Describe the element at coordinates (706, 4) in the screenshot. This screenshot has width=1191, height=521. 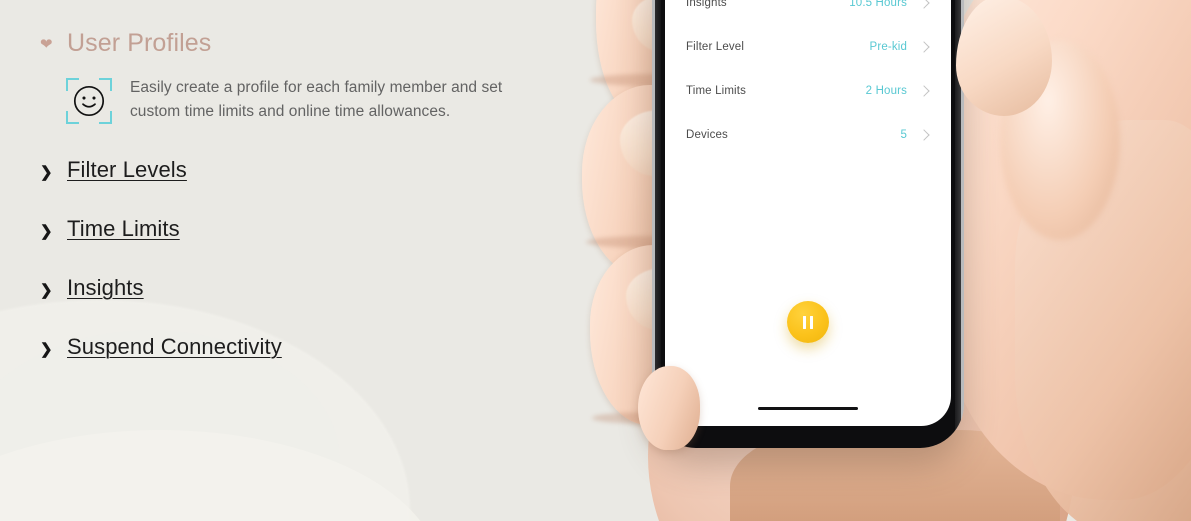
I see `row-label: Insights` at that location.